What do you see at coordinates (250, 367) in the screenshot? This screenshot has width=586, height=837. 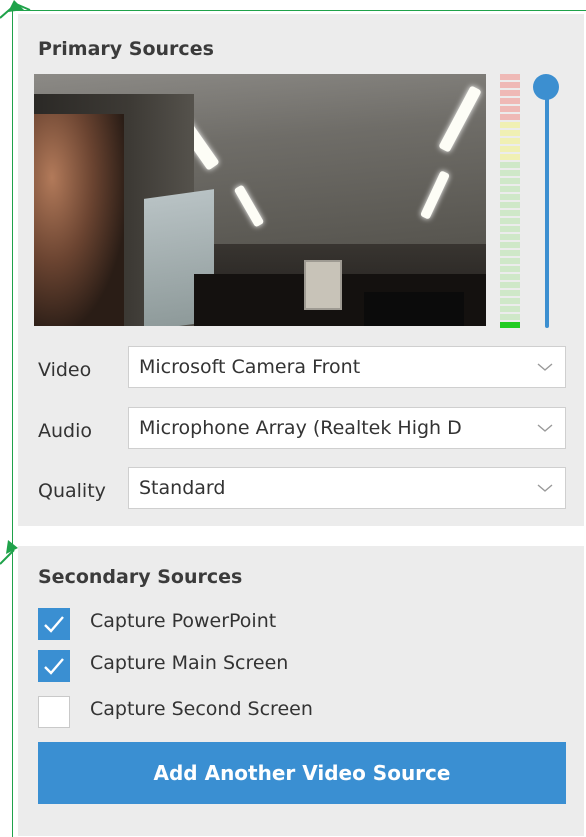 I see `video-select-value: Microsoft Camera Front` at bounding box center [250, 367].